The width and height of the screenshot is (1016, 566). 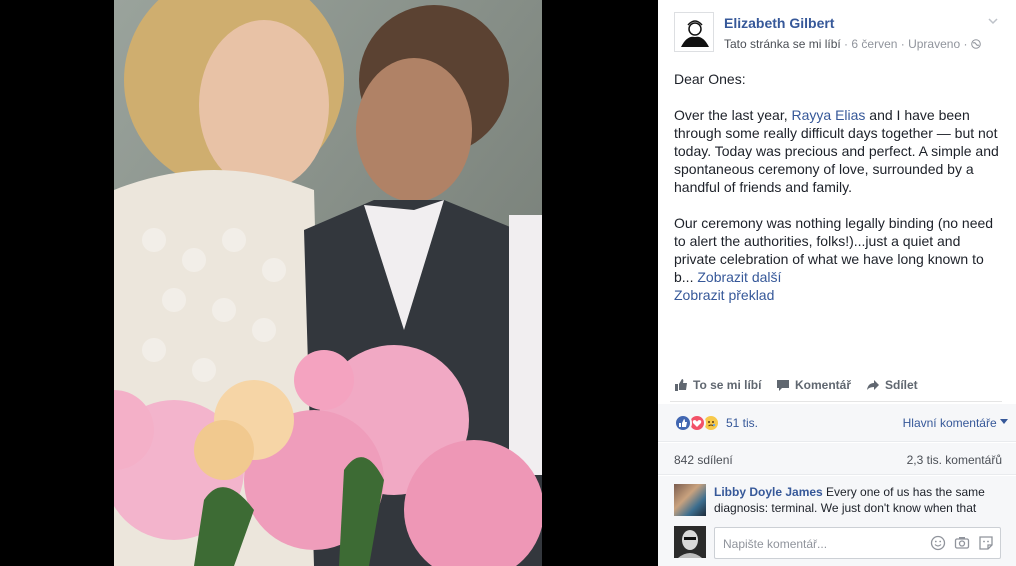 What do you see at coordinates (727, 385) in the screenshot?
I see `like-label: To se mi líbí` at bounding box center [727, 385].